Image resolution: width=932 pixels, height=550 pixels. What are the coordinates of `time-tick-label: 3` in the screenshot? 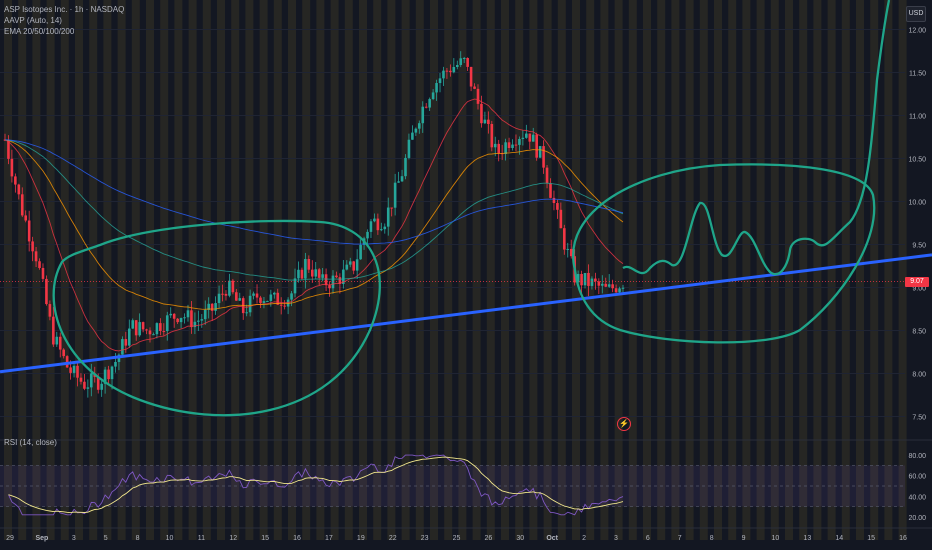 It's located at (616, 538).